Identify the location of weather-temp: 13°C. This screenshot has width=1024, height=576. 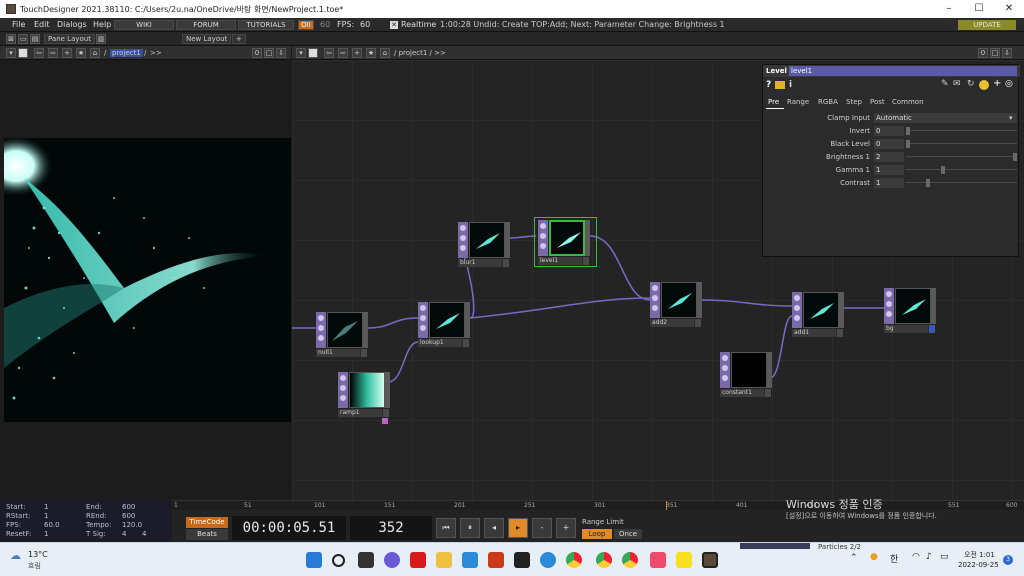
(38, 554).